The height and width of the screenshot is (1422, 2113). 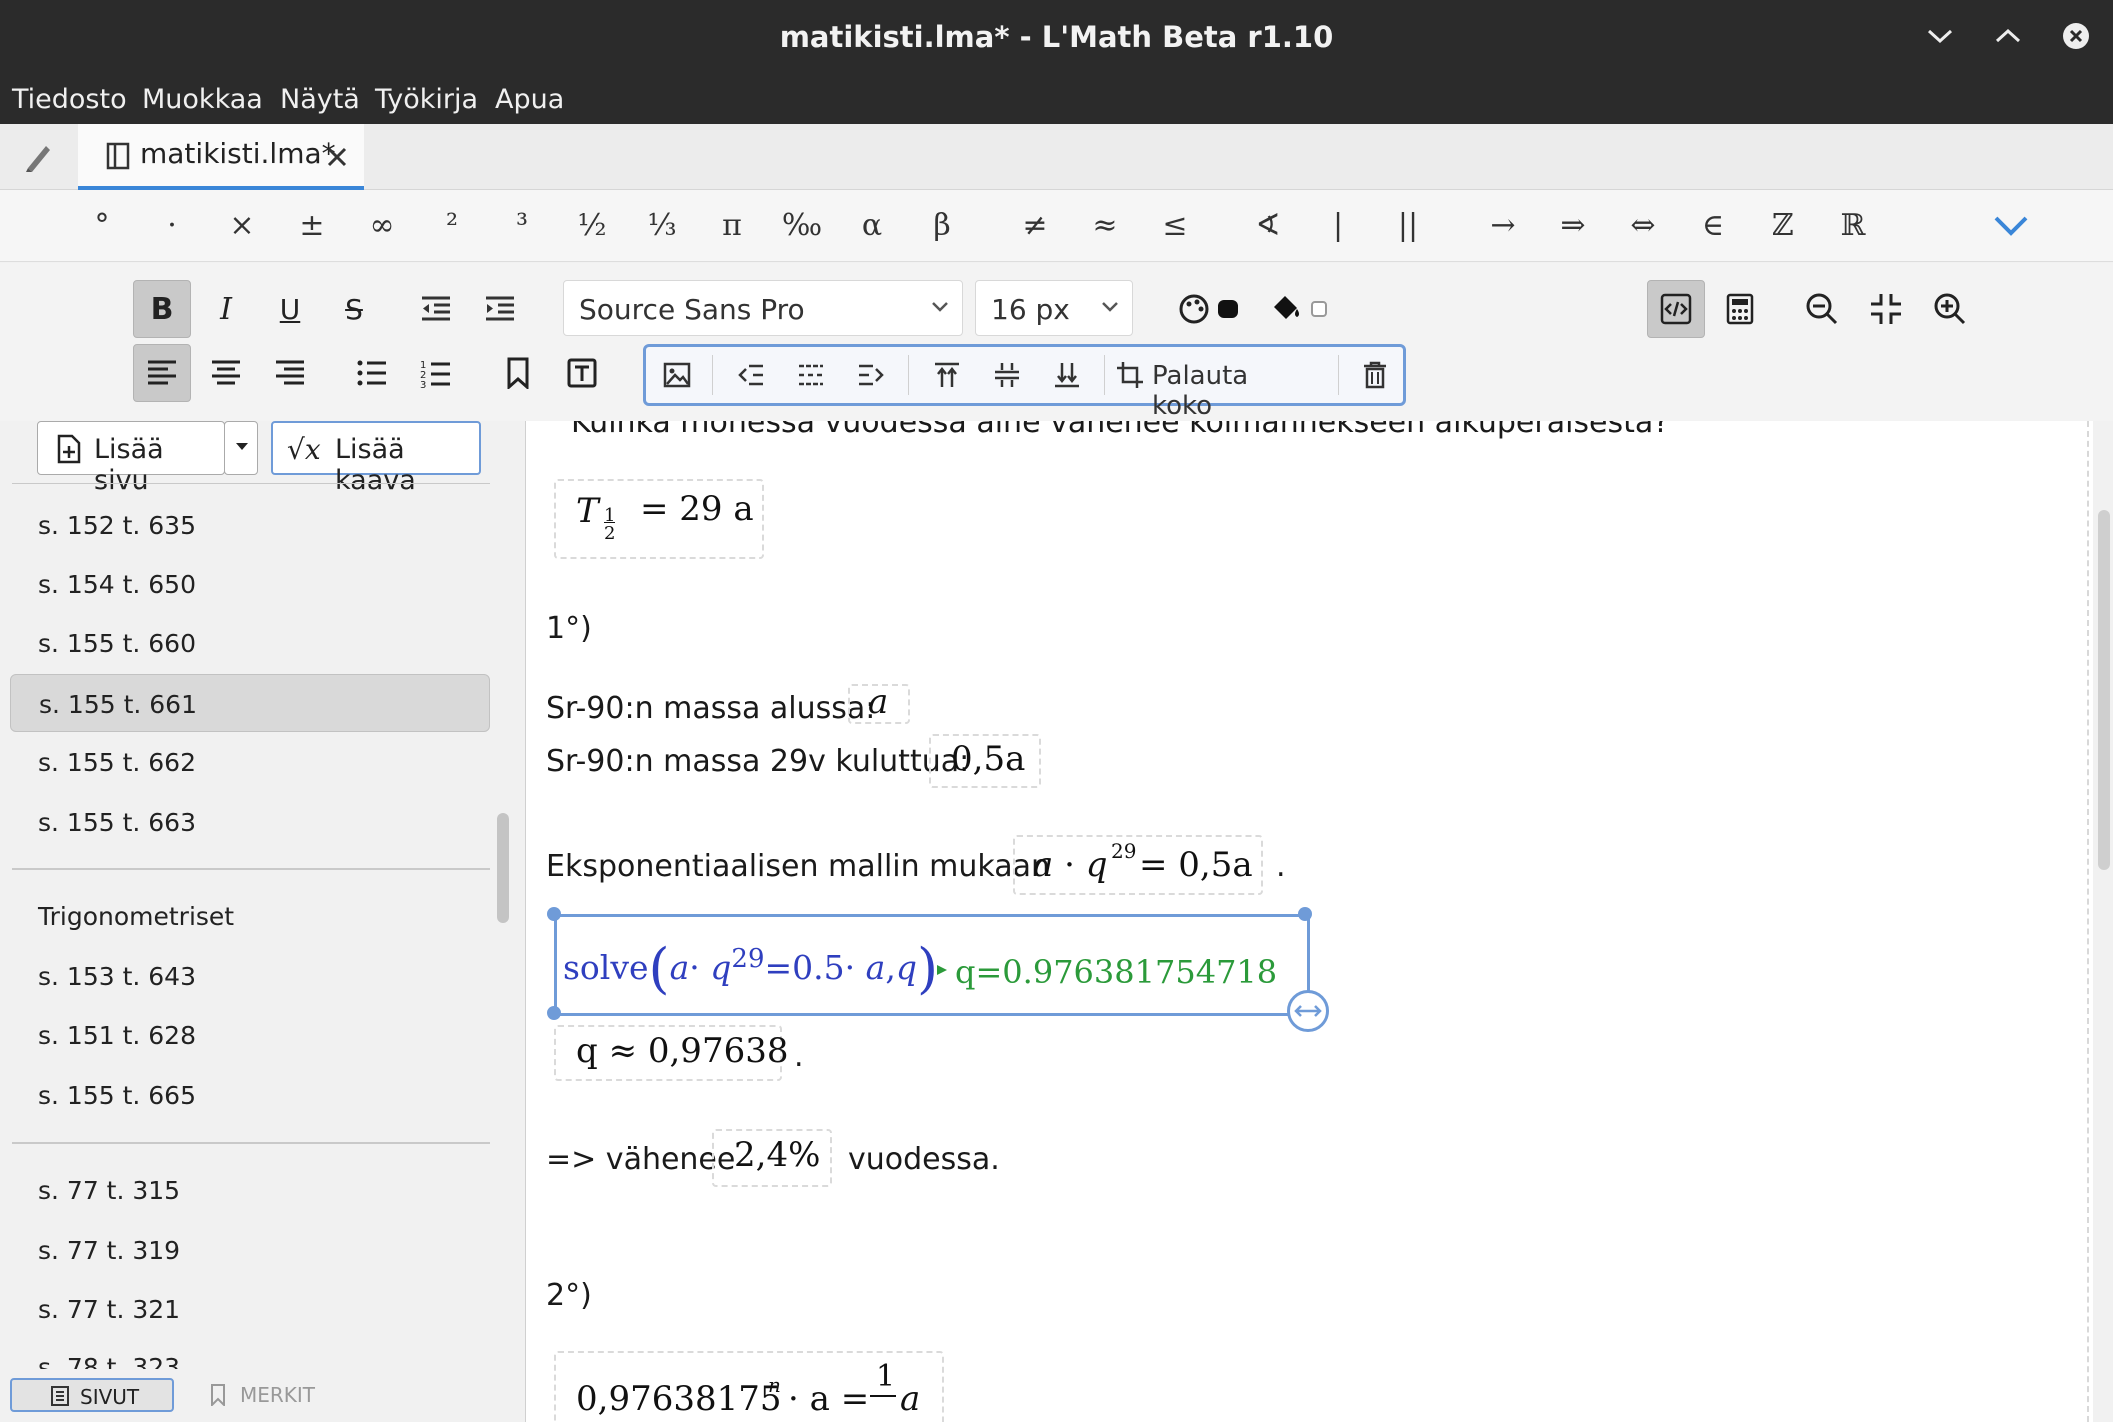 What do you see at coordinates (985, 761) in the screenshot?
I see `mass-after-formula: 0,5a` at bounding box center [985, 761].